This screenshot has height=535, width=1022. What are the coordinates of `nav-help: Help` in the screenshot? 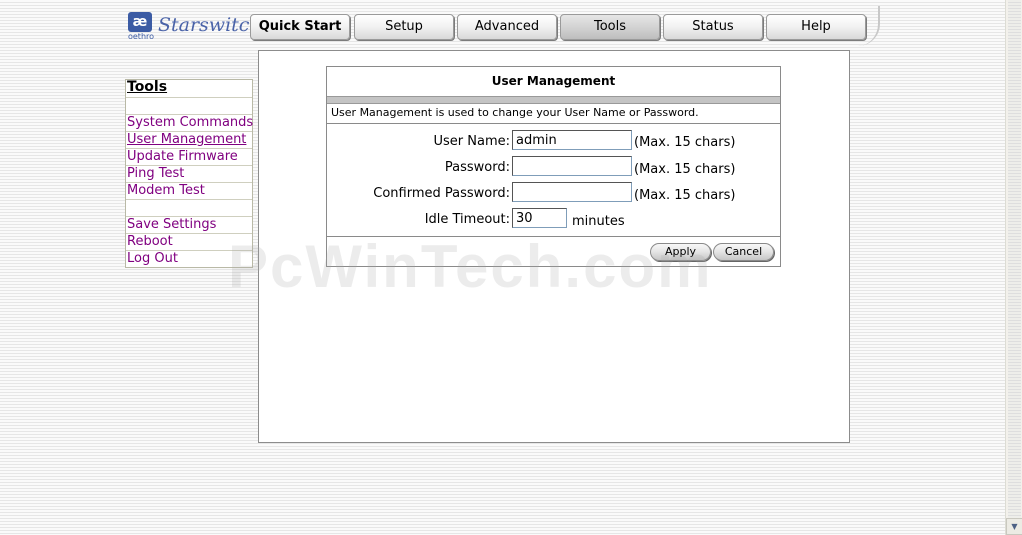 It's located at (816, 27).